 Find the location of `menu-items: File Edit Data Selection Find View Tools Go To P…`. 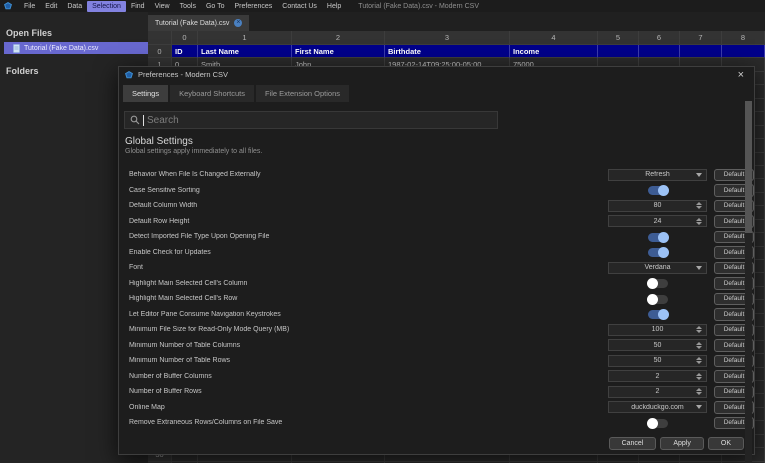

menu-items: File Edit Data Selection Find View Tools Go To P… is located at coordinates (182, 6).